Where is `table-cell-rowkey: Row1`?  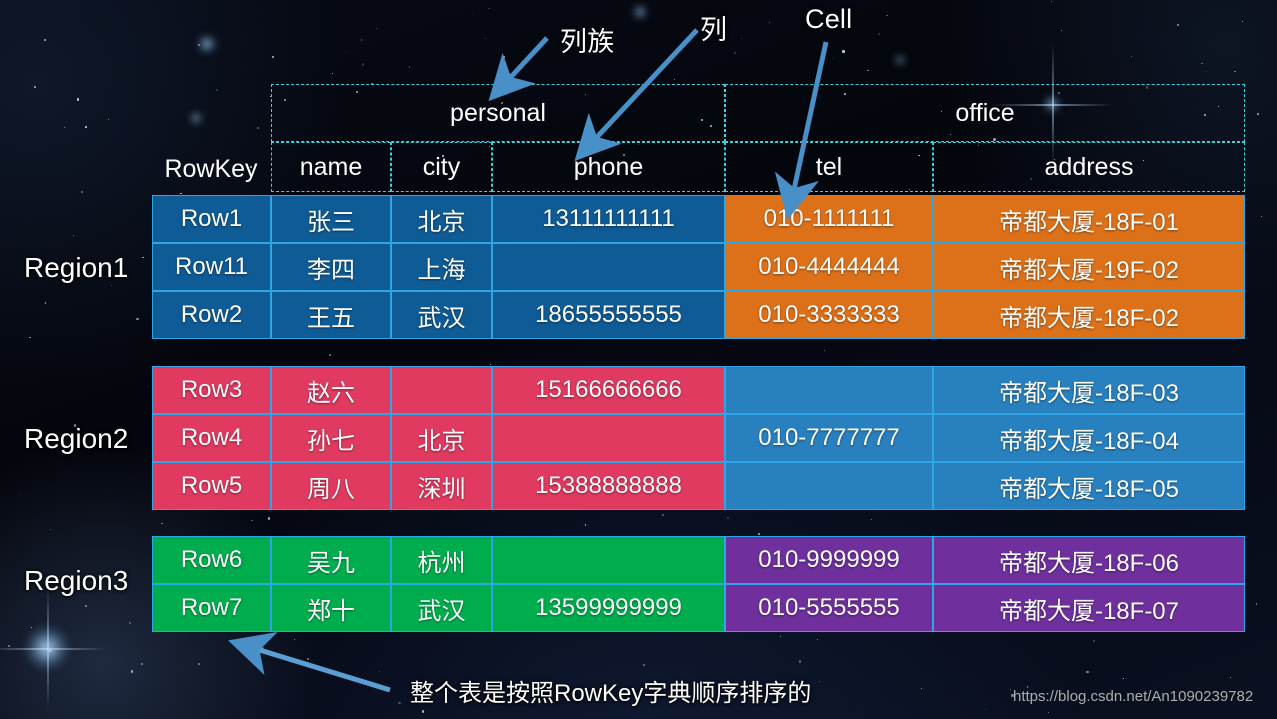 table-cell-rowkey: Row1 is located at coordinates (211, 219).